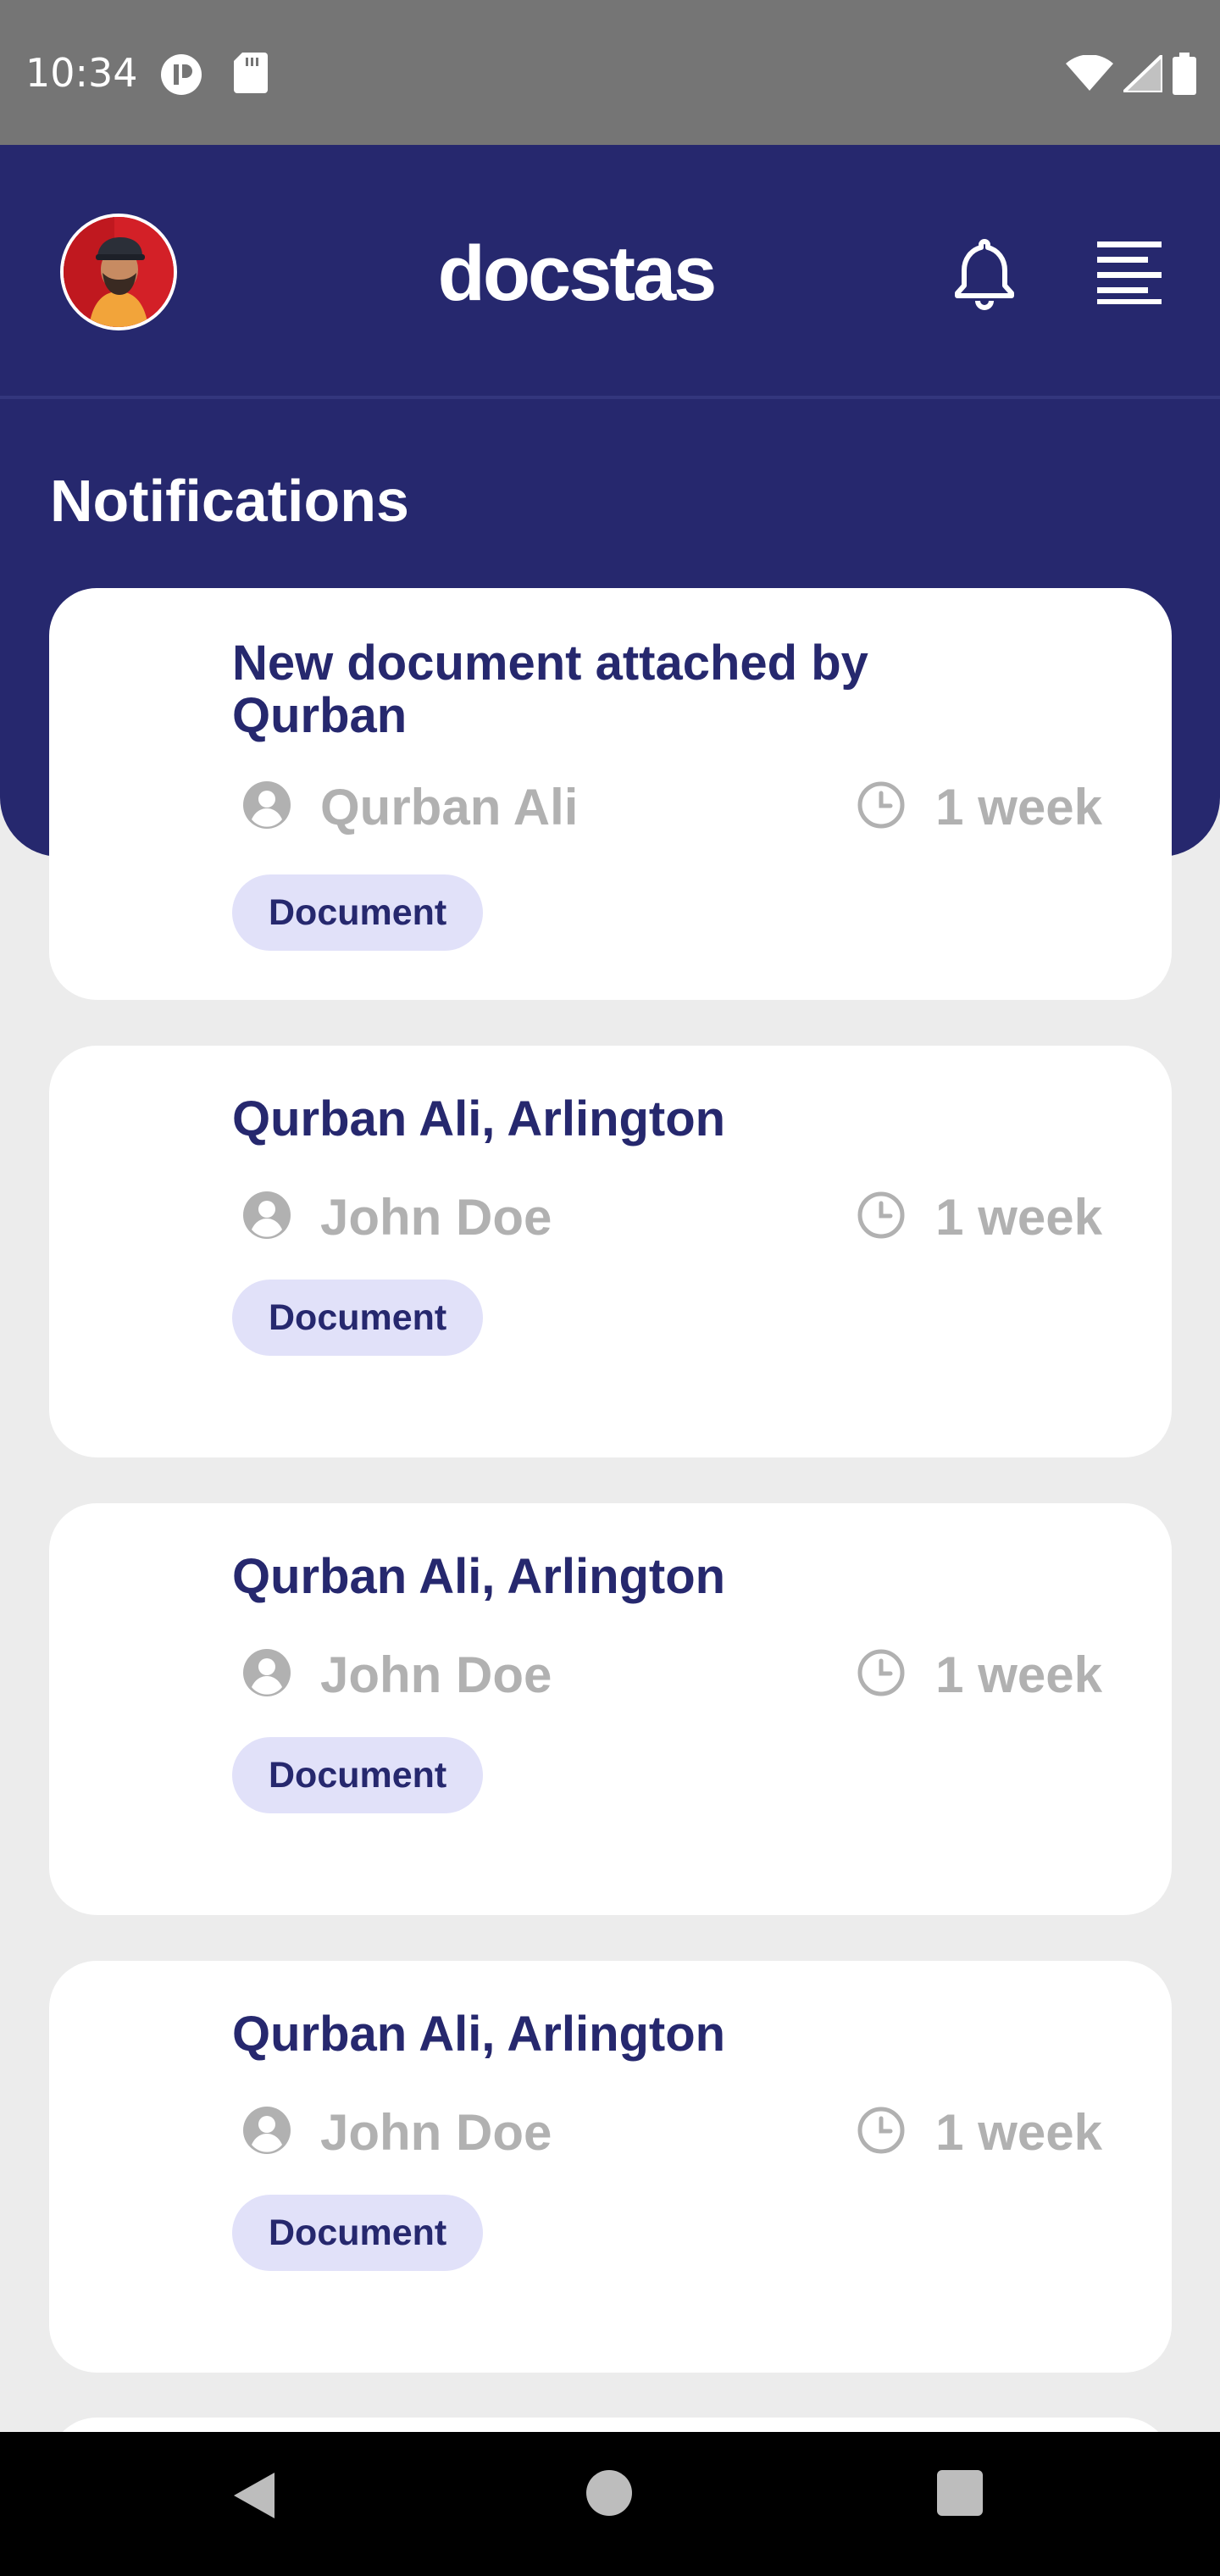 This screenshot has height=2576, width=1220. Describe the element at coordinates (672, 806) in the screenshot. I see `notification-meta: Qurban Ali 1 week` at that location.